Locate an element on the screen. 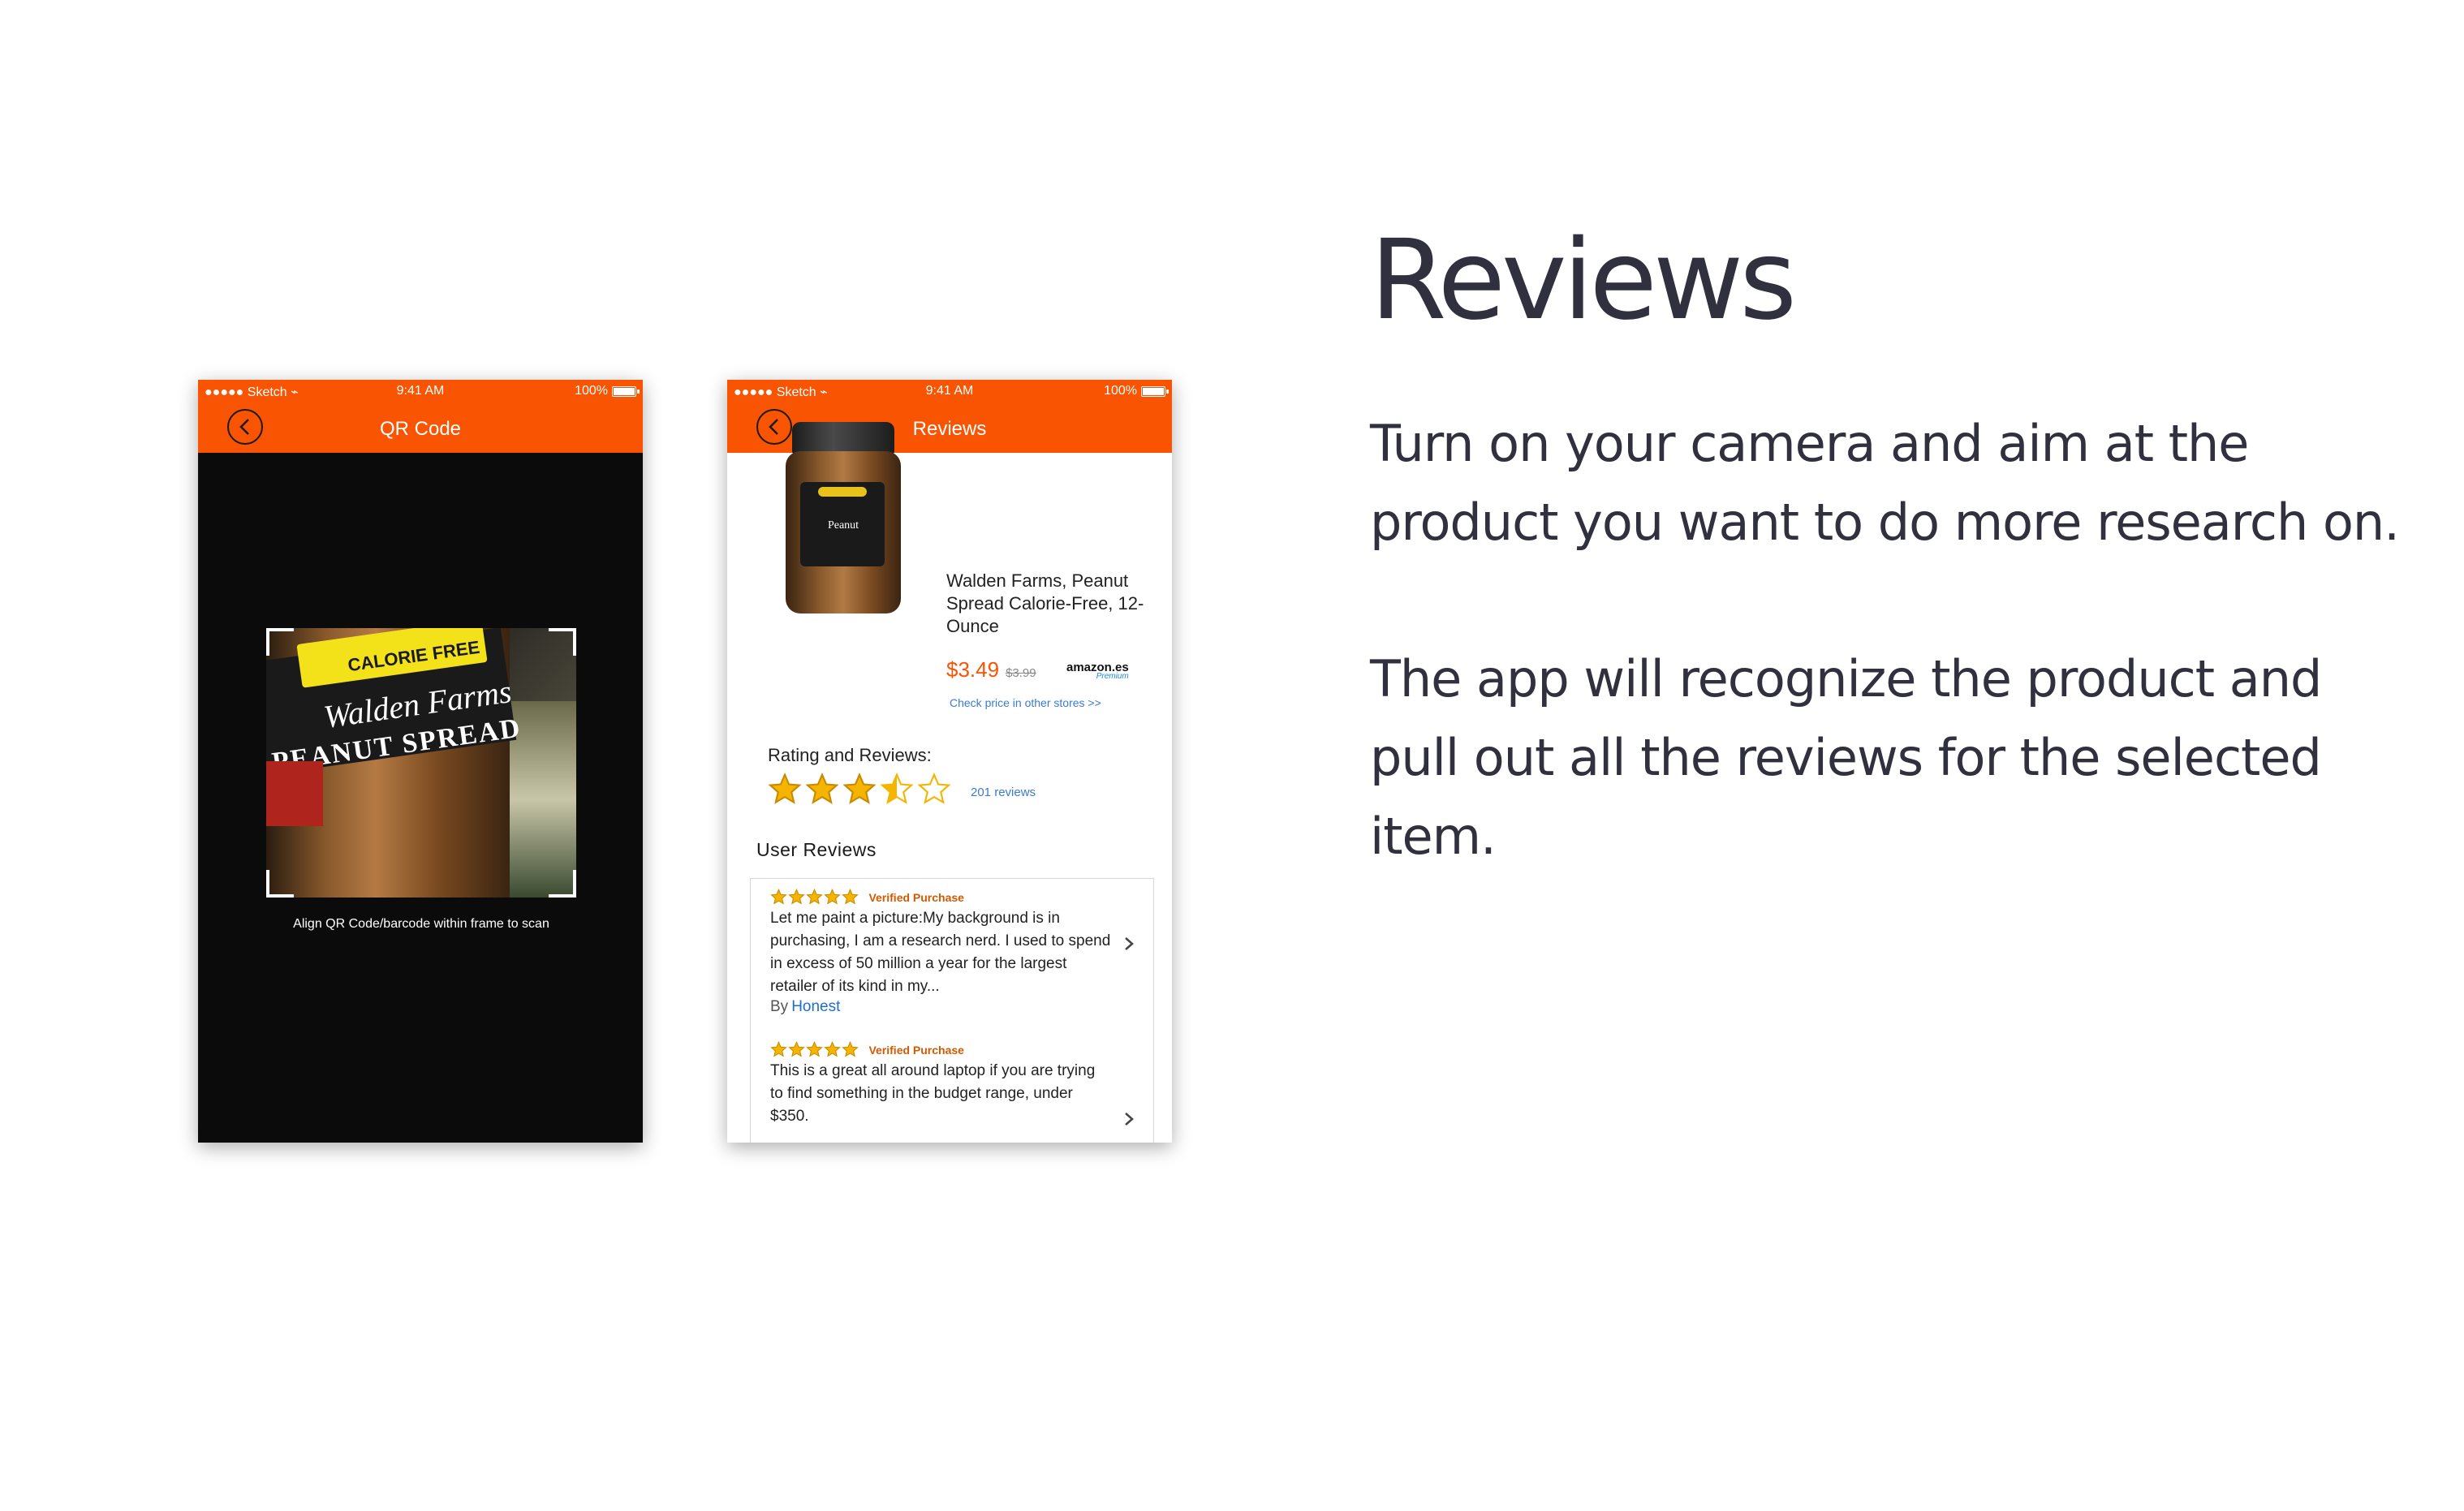 Image resolution: width=2464 pixels, height=1511 pixels. scan-frame: CALORIE FREE Walden Farms PEANUT SPREAD is located at coordinates (421, 763).